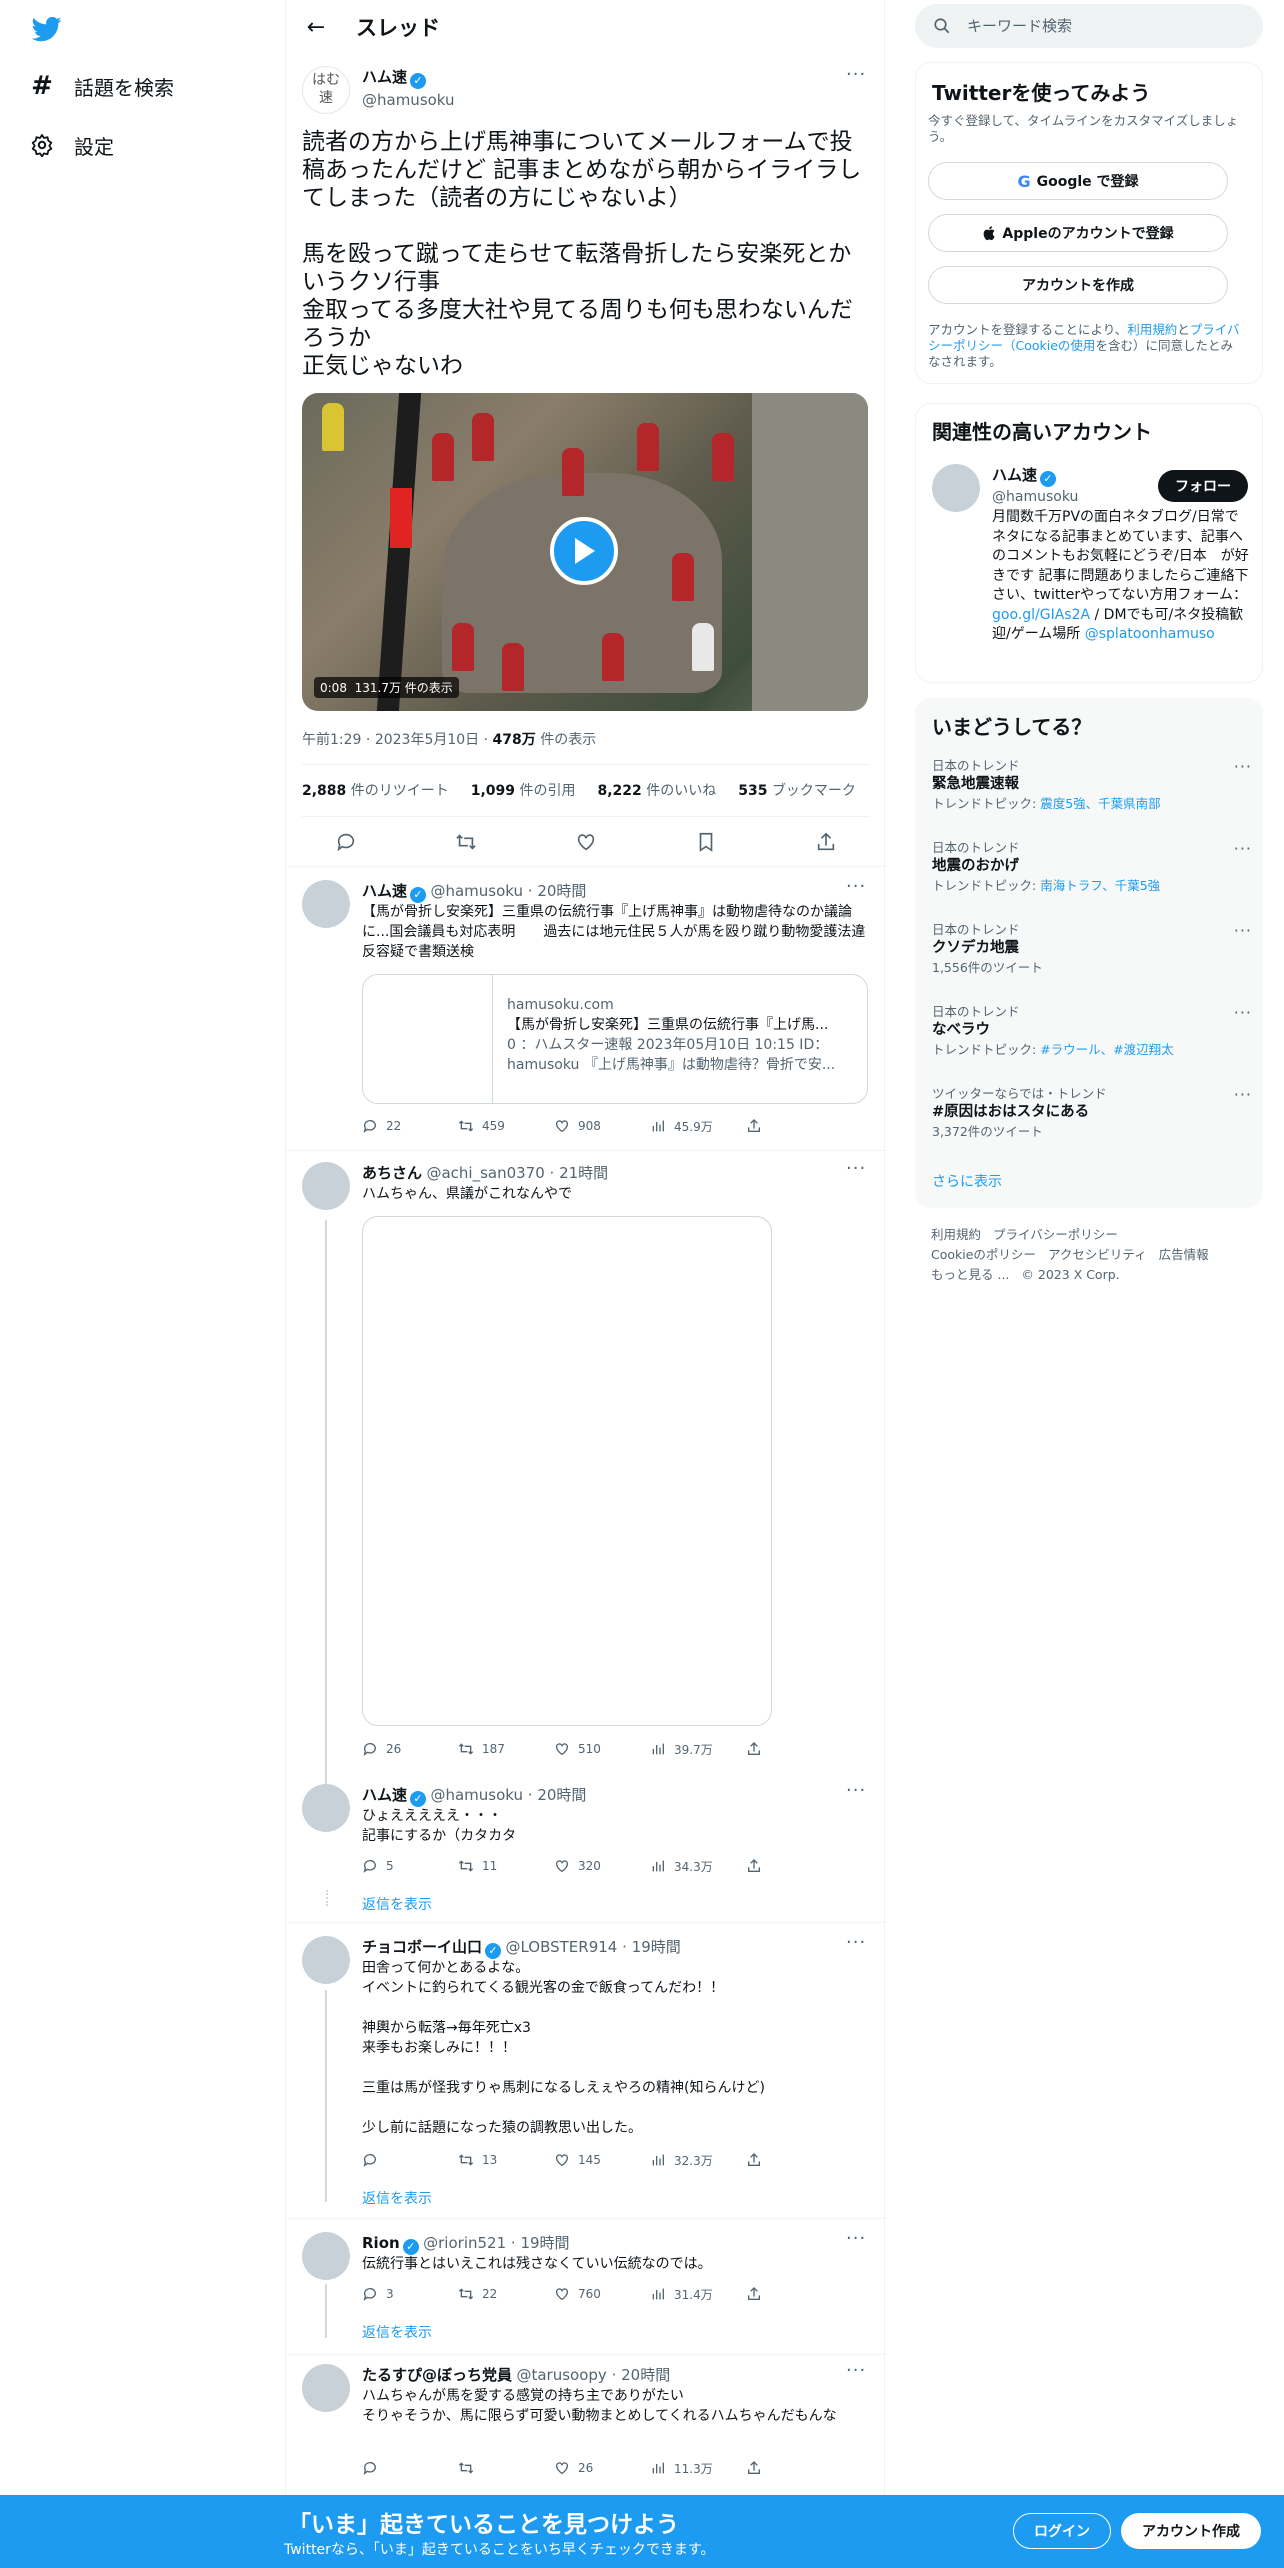 The width and height of the screenshot is (1284, 2568). What do you see at coordinates (1152, 329) in the screenshot?
I see `terms-link: 利用規約` at bounding box center [1152, 329].